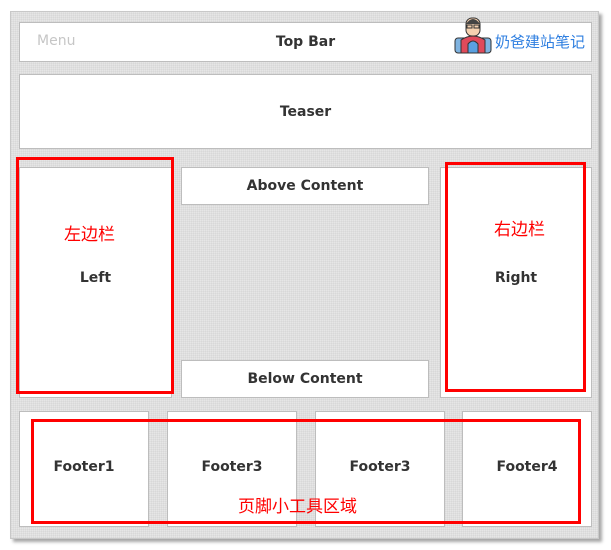  I want to click on above-content: Above Content, so click(305, 186).